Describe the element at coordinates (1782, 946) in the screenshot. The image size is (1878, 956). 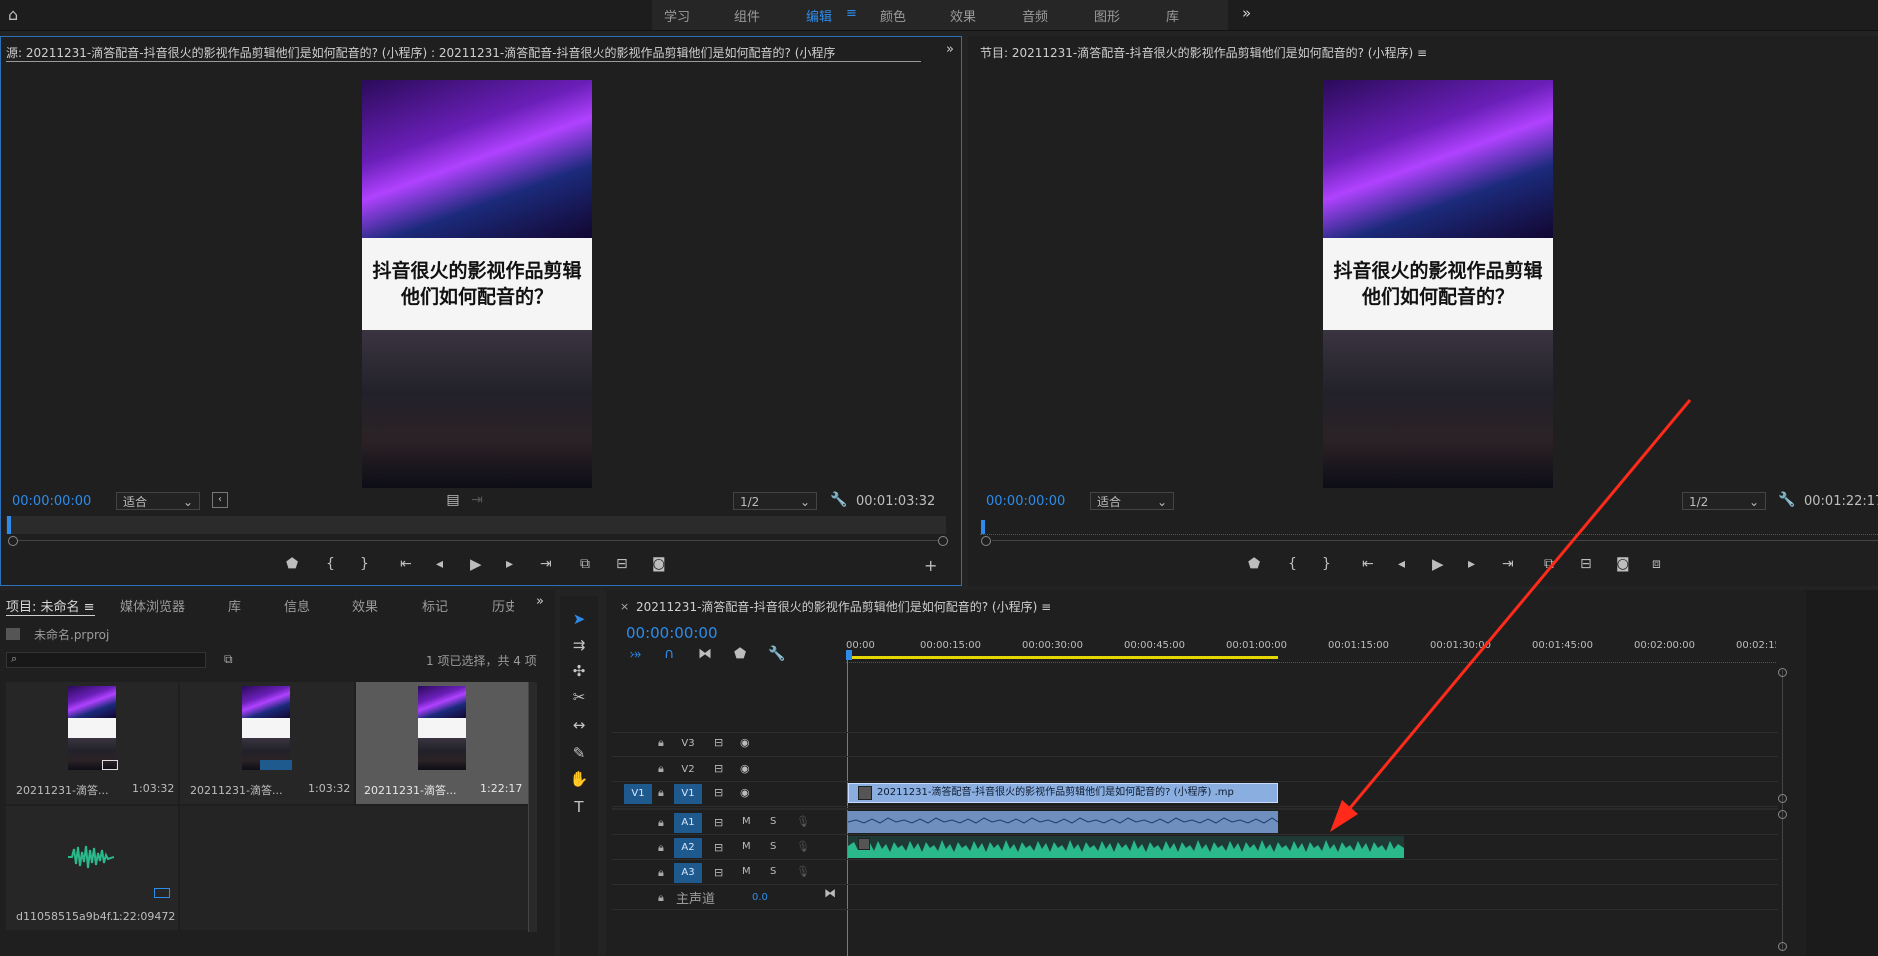
I see `scroll-handle-bottom` at that location.